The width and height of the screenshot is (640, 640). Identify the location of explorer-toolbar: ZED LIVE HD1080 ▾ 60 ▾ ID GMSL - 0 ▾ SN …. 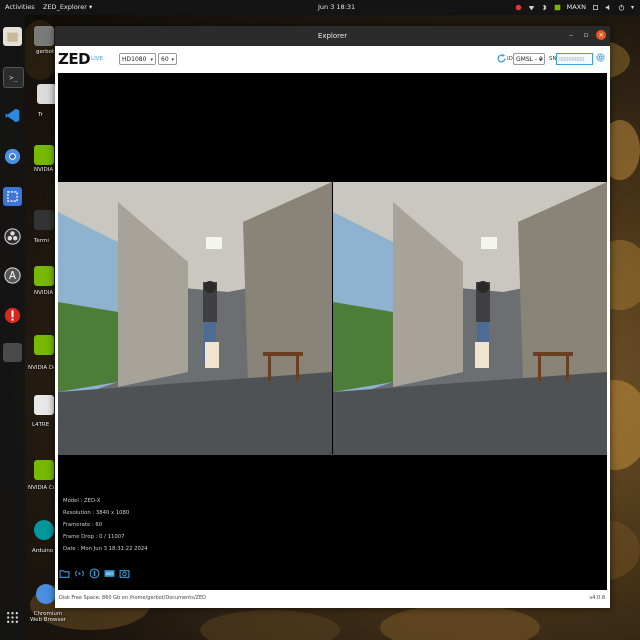
(332, 59).